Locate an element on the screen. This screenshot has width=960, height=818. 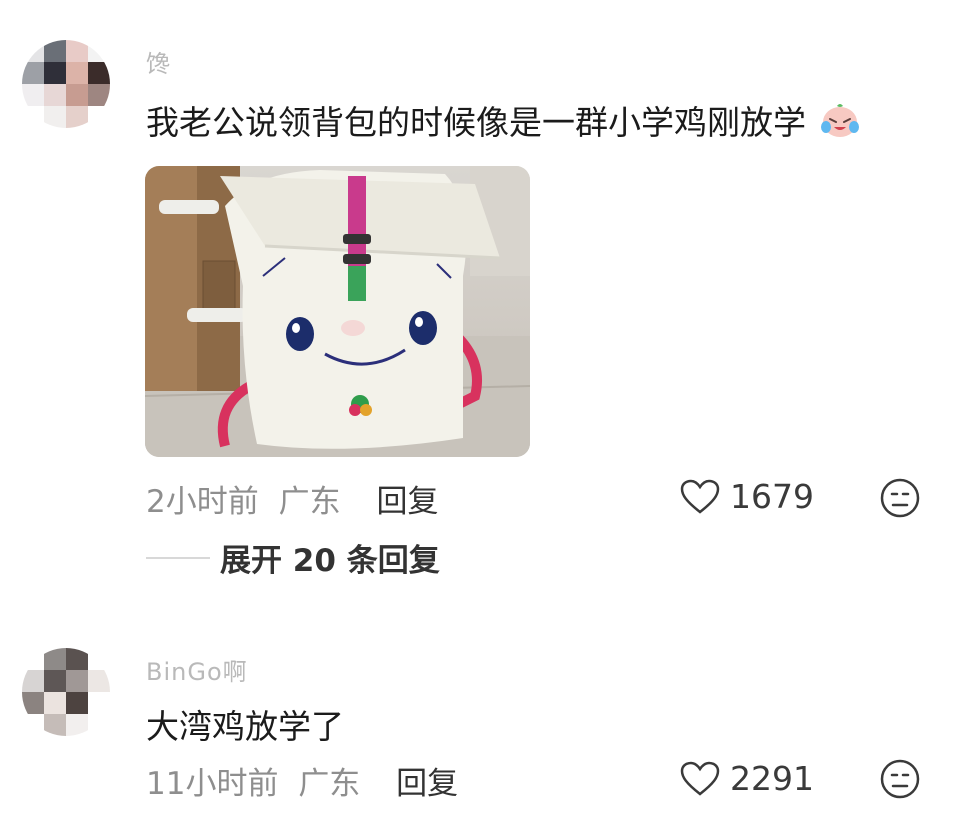
backpack-image is located at coordinates (337, 311).